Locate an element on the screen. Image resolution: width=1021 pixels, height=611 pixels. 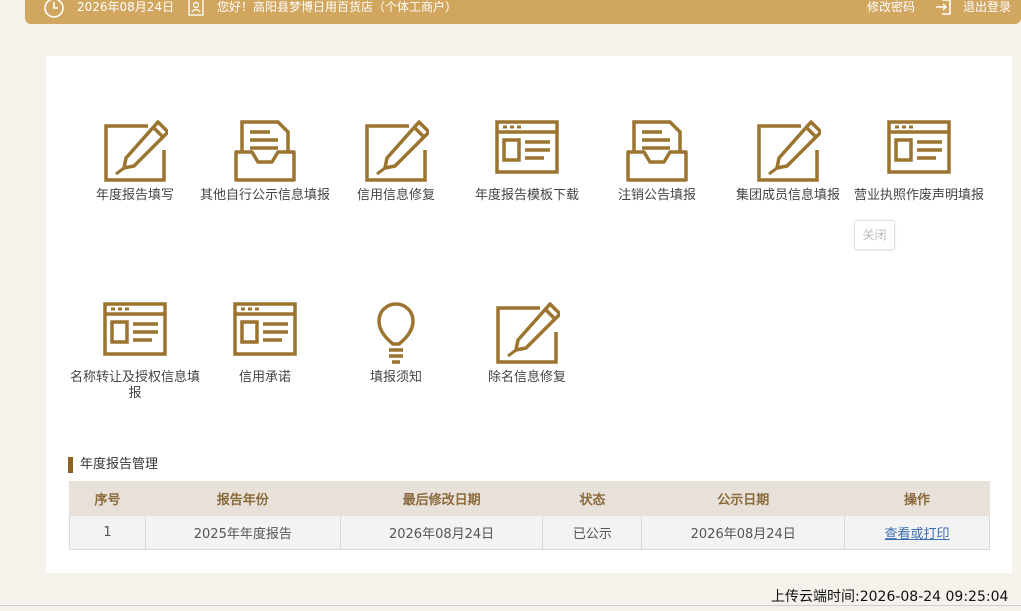
col-header-modified: 最后修改日期 is located at coordinates (441, 498).